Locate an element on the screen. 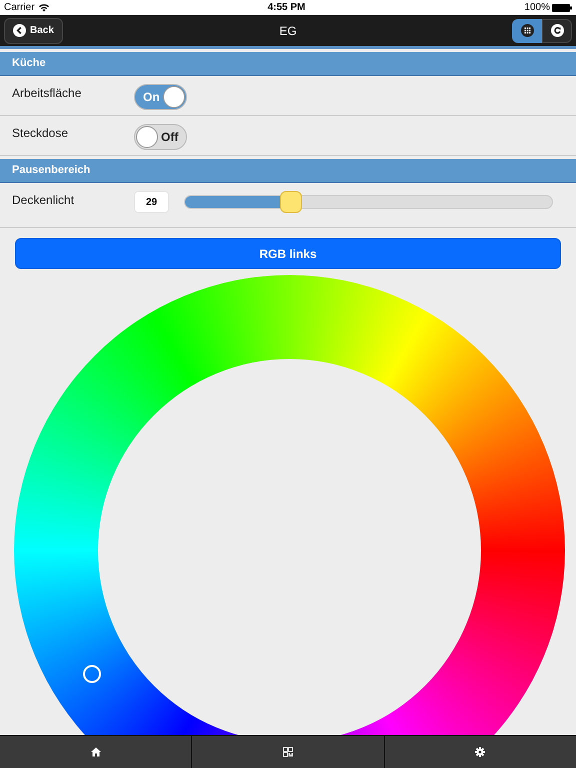 This screenshot has width=576, height=768. toggle-switch: Off is located at coordinates (160, 137).